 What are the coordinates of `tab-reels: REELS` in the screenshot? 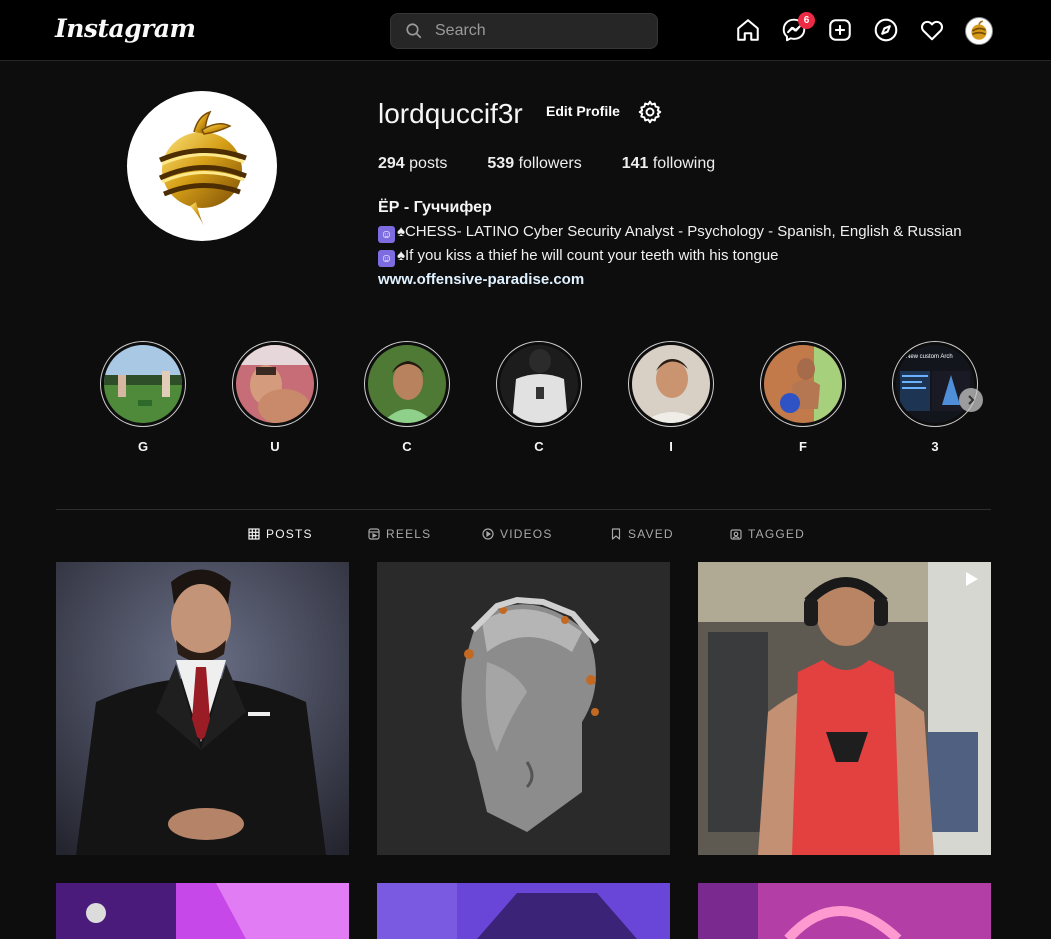 It's located at (399, 534).